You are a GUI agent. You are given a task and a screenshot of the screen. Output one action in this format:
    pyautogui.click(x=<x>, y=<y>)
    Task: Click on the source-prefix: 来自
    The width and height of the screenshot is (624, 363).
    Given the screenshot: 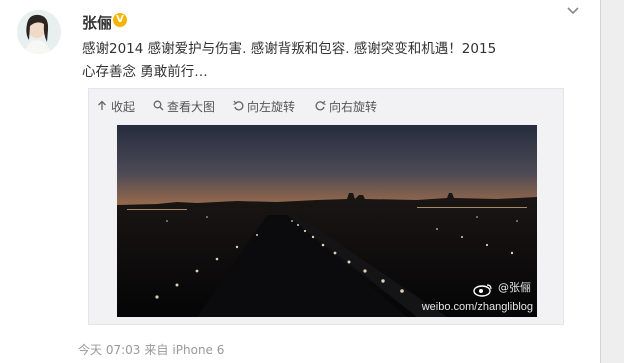 What is the action you would take?
    pyautogui.click(x=156, y=350)
    